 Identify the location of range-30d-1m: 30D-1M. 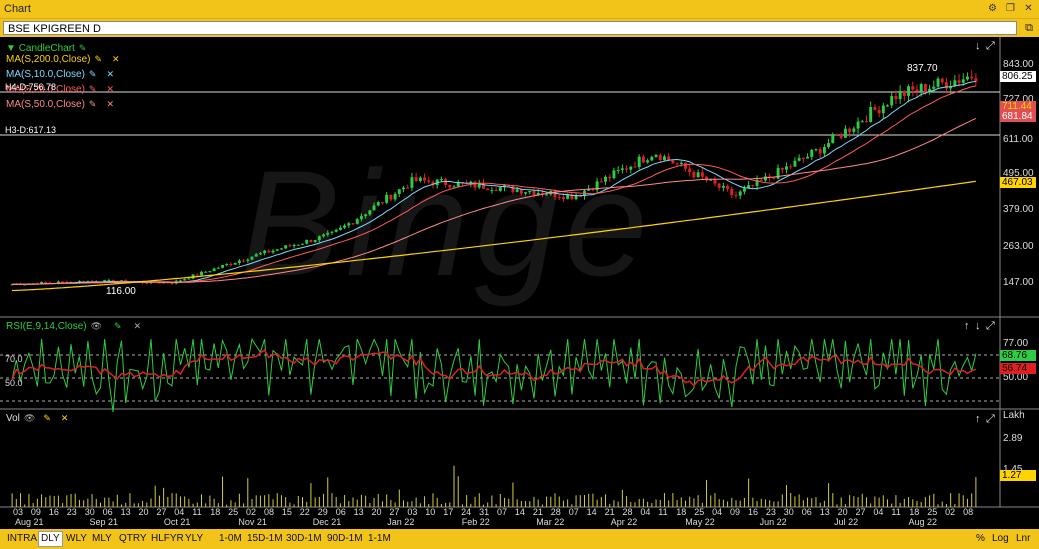
(304, 538).